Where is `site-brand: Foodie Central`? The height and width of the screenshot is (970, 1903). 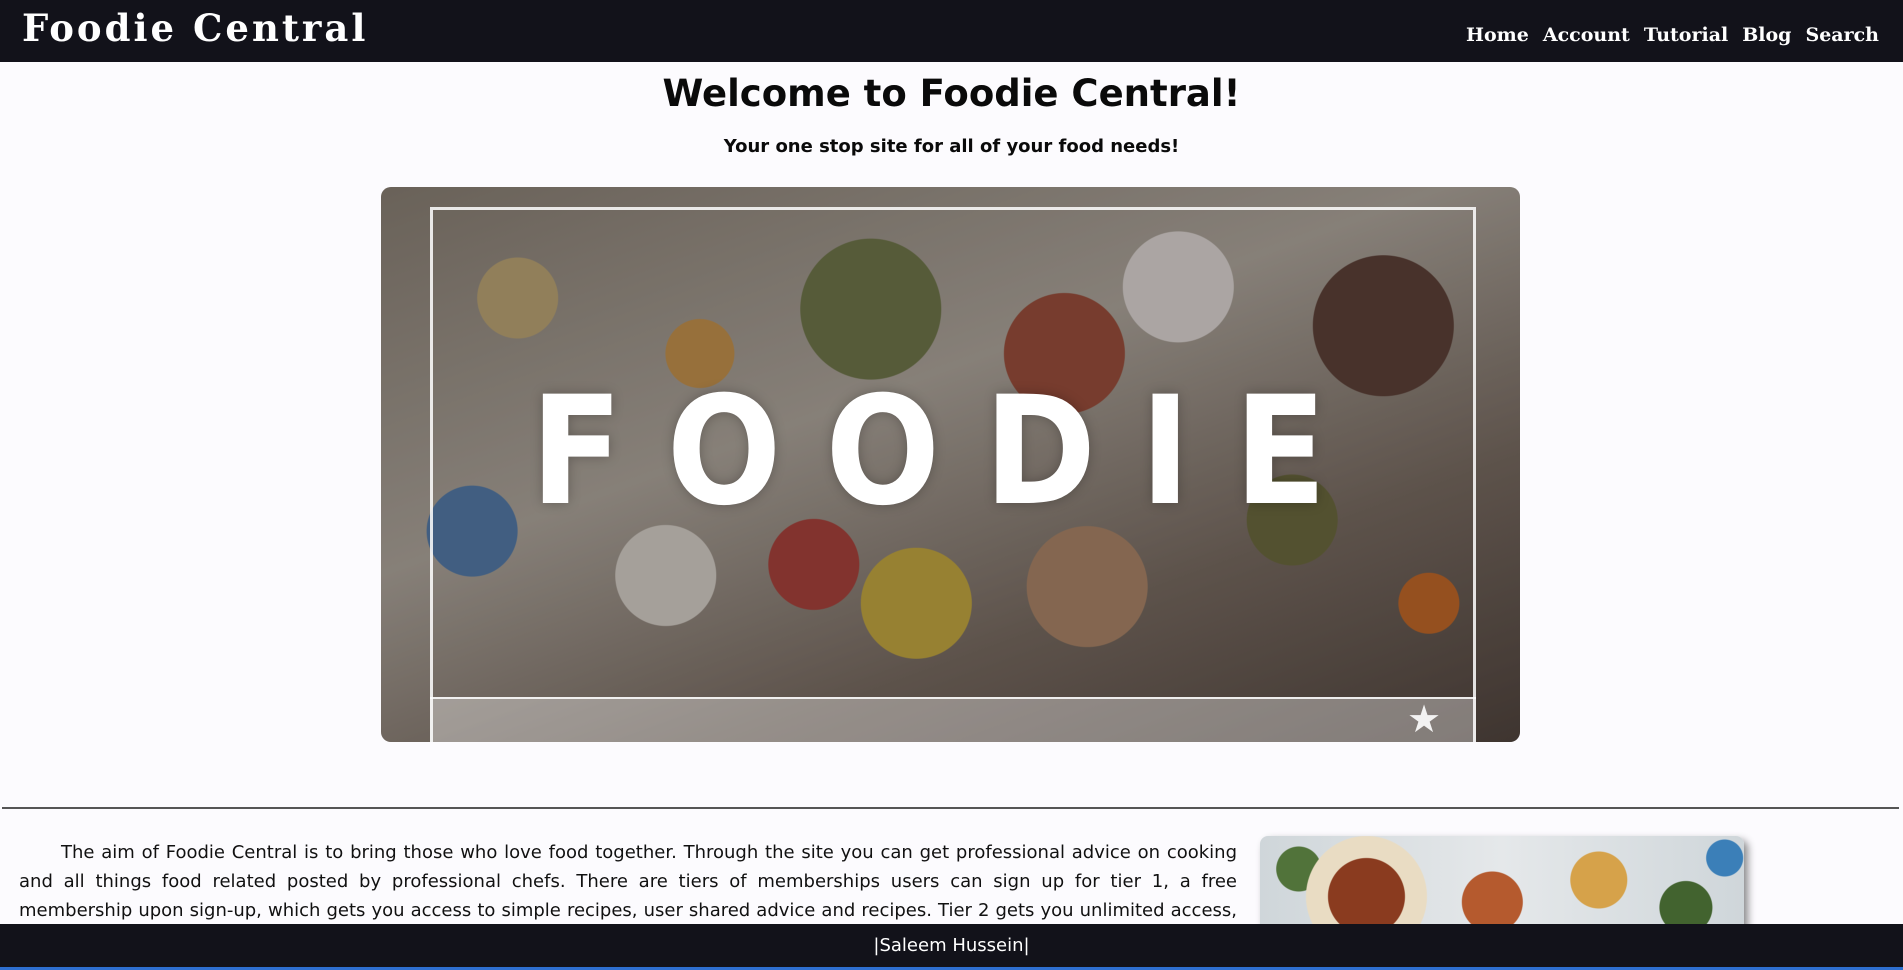 site-brand: Foodie Central is located at coordinates (195, 28).